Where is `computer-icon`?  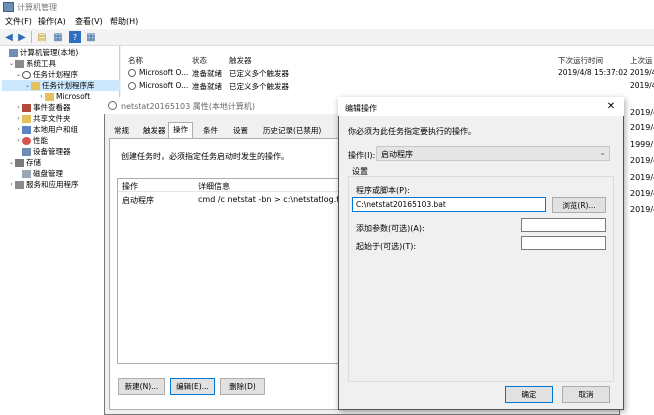 computer-icon is located at coordinates (13, 52).